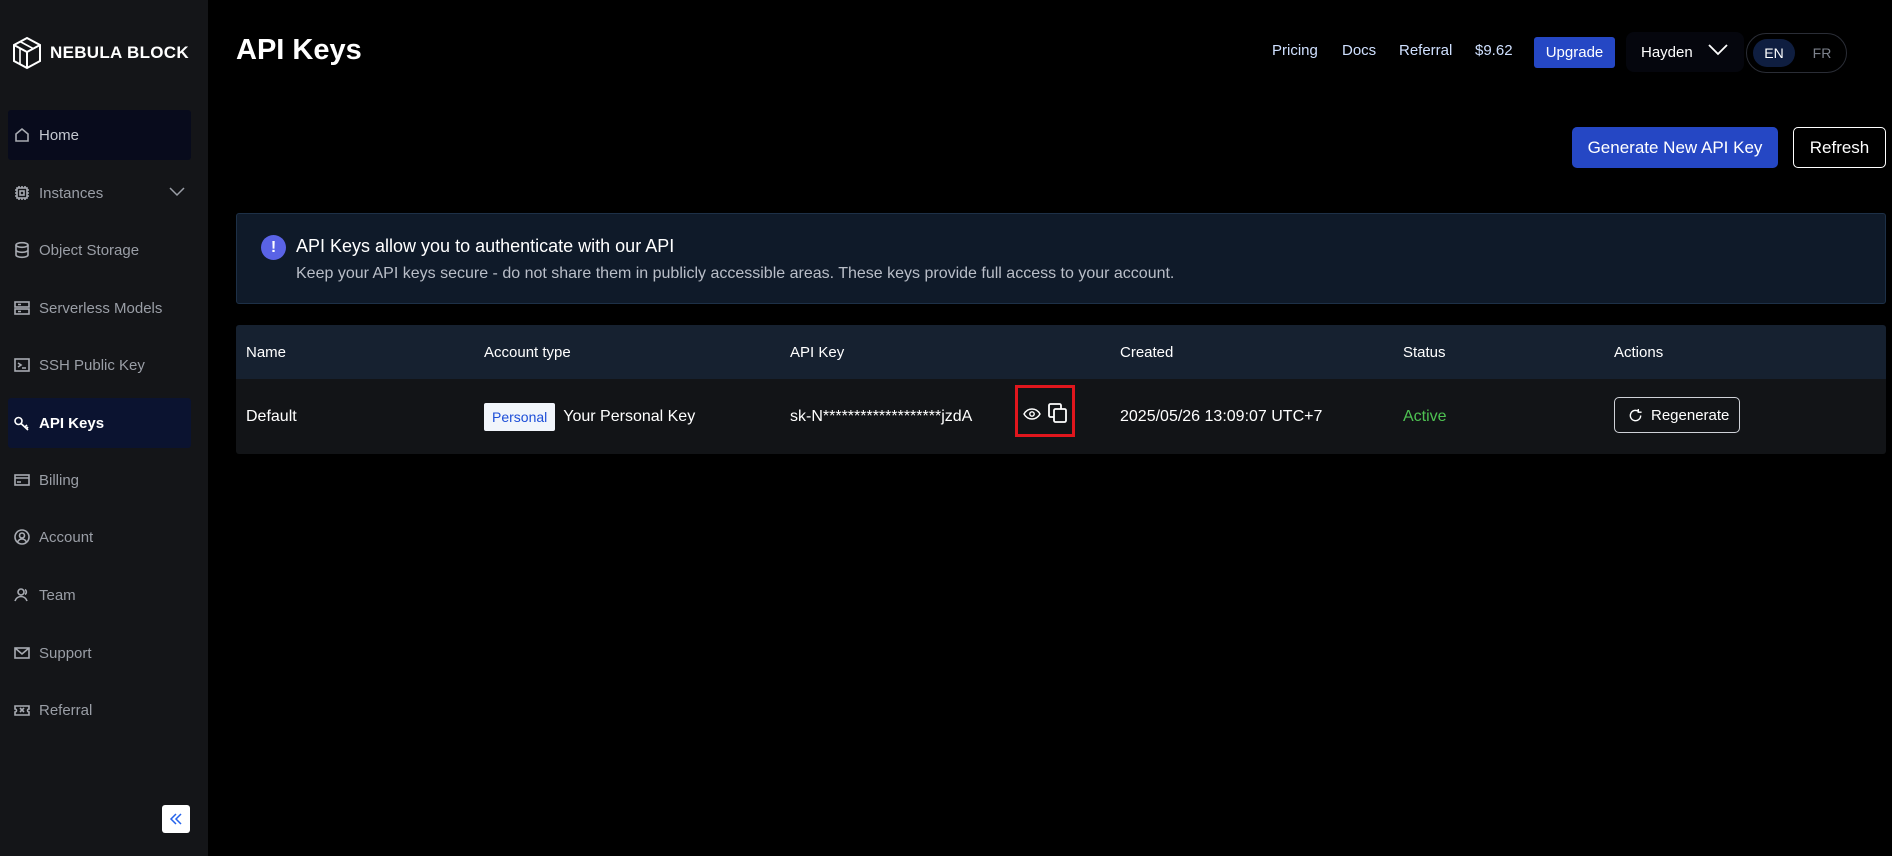 This screenshot has height=856, width=1892. Describe the element at coordinates (99, 537) in the screenshot. I see `sidebar-item-account: Account` at that location.